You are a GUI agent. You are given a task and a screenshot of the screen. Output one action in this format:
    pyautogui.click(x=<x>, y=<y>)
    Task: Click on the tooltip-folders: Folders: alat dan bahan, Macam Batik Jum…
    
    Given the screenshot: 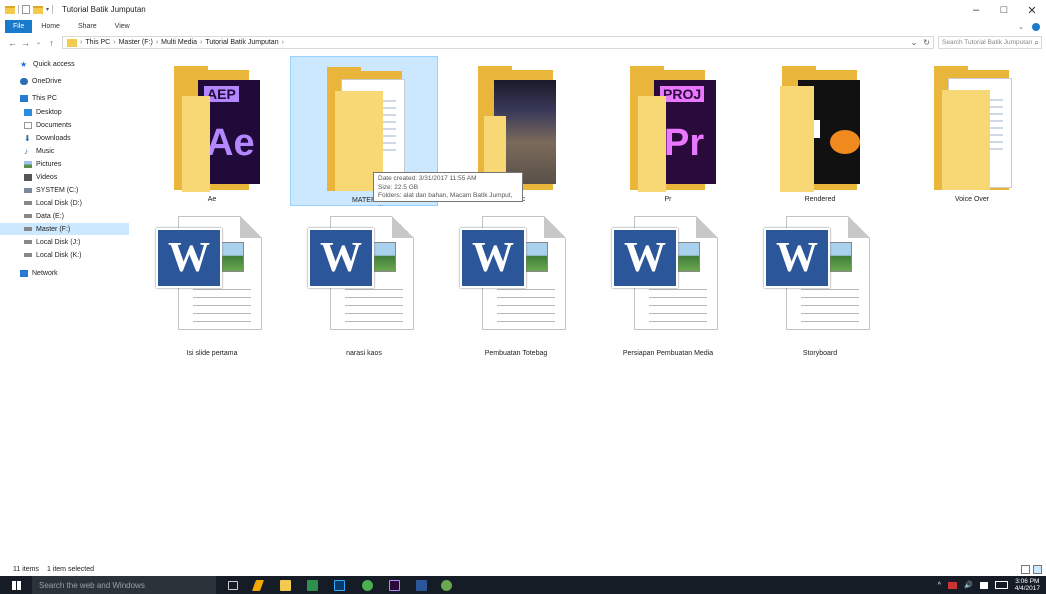 What is the action you would take?
    pyautogui.click(x=445, y=200)
    